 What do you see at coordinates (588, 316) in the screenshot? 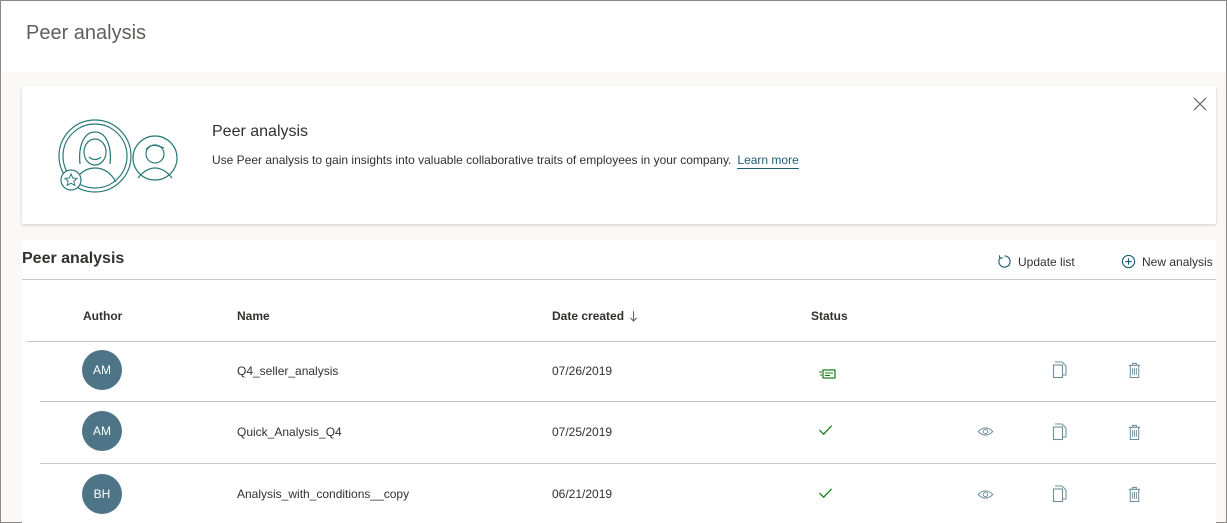
I see `date-created-label: Date created` at bounding box center [588, 316].